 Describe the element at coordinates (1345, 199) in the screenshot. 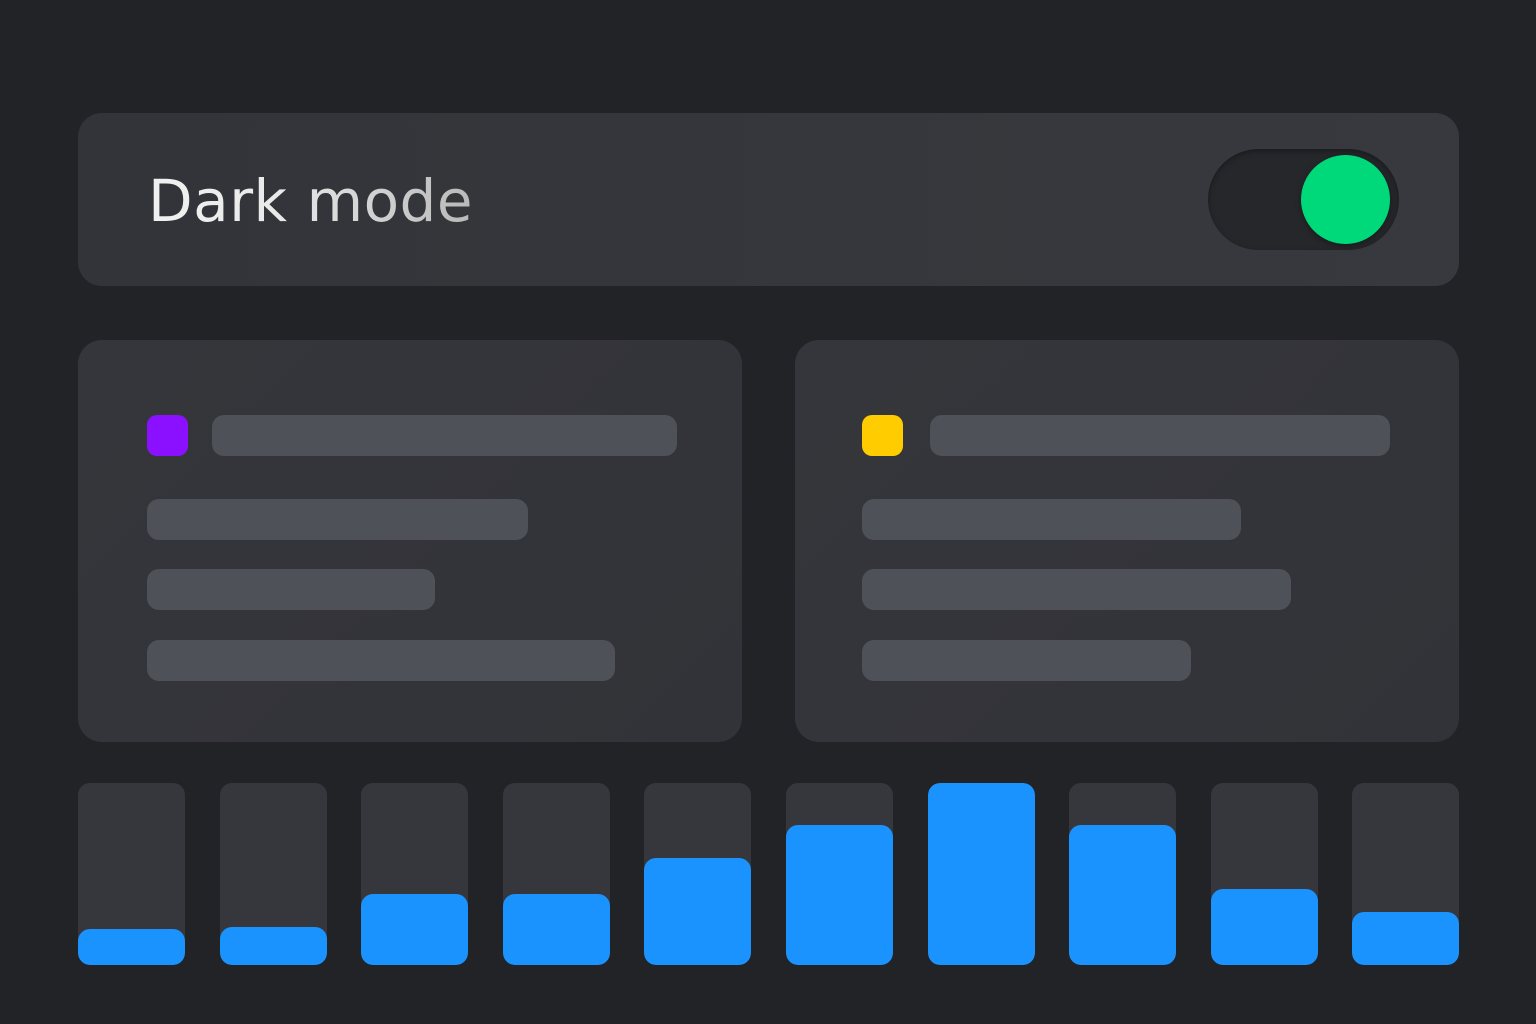

I see `toggle-knob` at that location.